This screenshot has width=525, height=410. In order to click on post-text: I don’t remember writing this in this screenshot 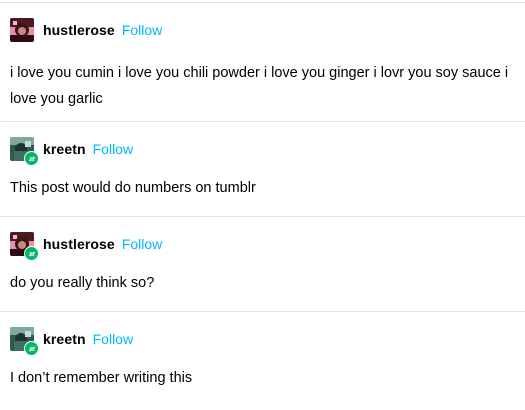, I will do `click(101, 378)`.